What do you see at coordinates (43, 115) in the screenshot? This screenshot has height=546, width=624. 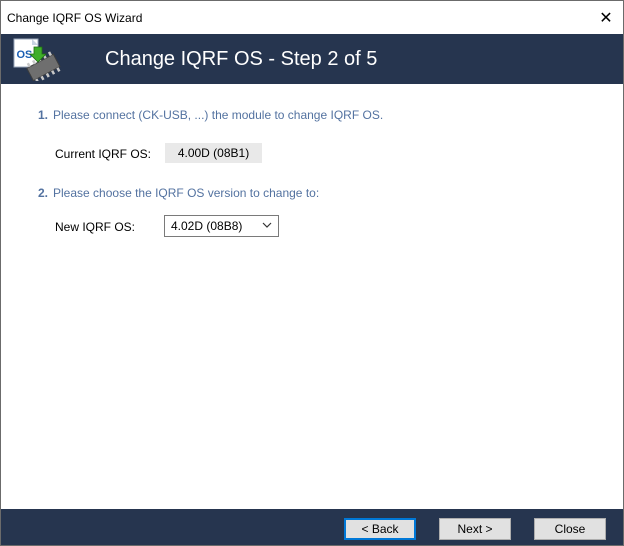 I see `step-1-number: 1.` at bounding box center [43, 115].